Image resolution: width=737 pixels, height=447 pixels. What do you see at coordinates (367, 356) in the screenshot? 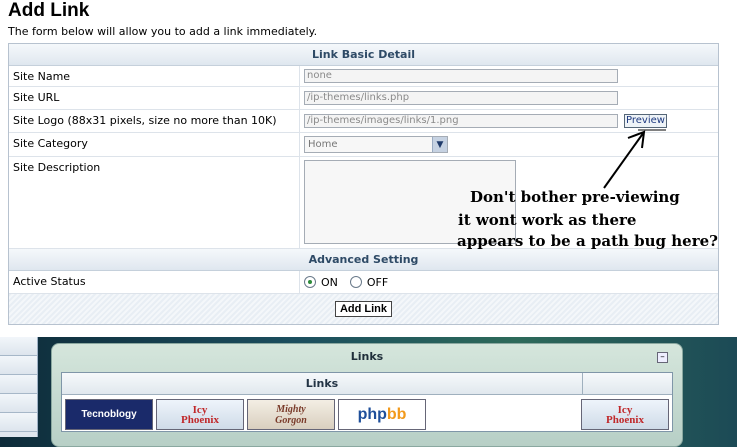
I see `links-panel-title: Links` at bounding box center [367, 356].